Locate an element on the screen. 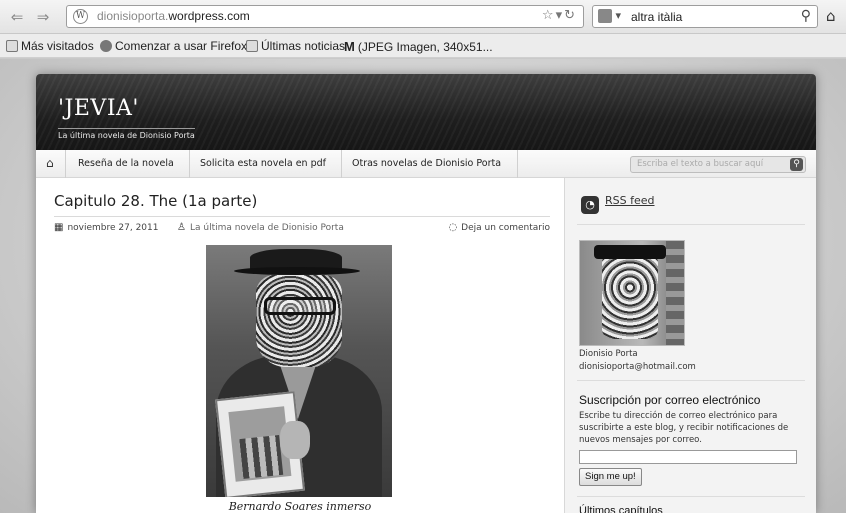  author-avatar is located at coordinates (632, 293).